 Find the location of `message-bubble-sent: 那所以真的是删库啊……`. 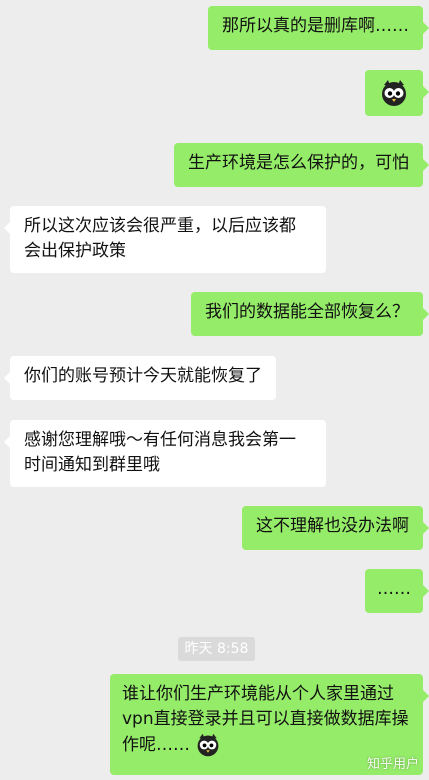

message-bubble-sent: 那所以真的是删库啊…… is located at coordinates (318, 28).